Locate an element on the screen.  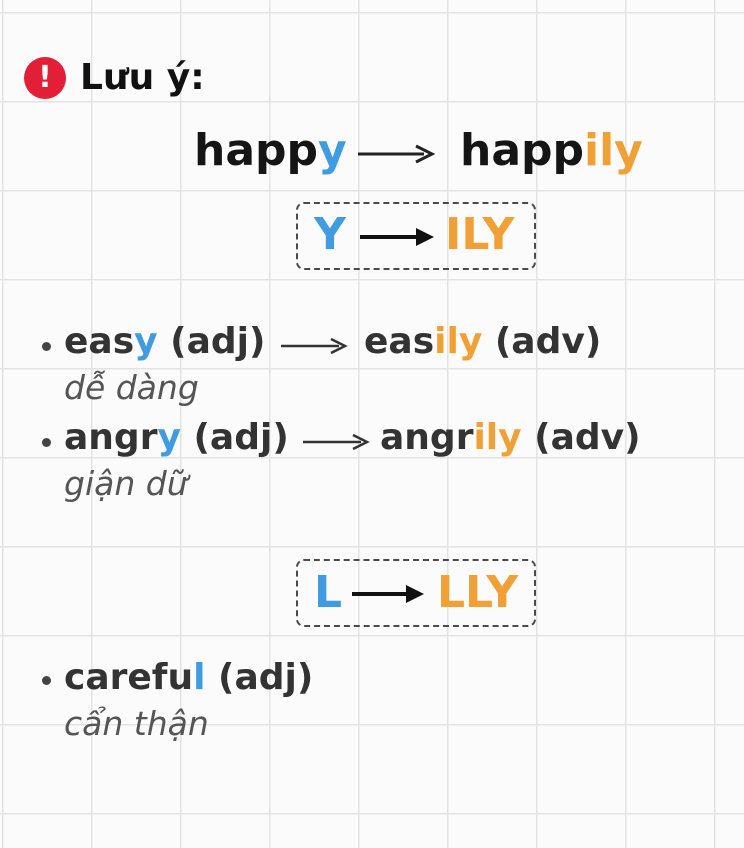
exclamation-icon: ! is located at coordinates (45, 78).